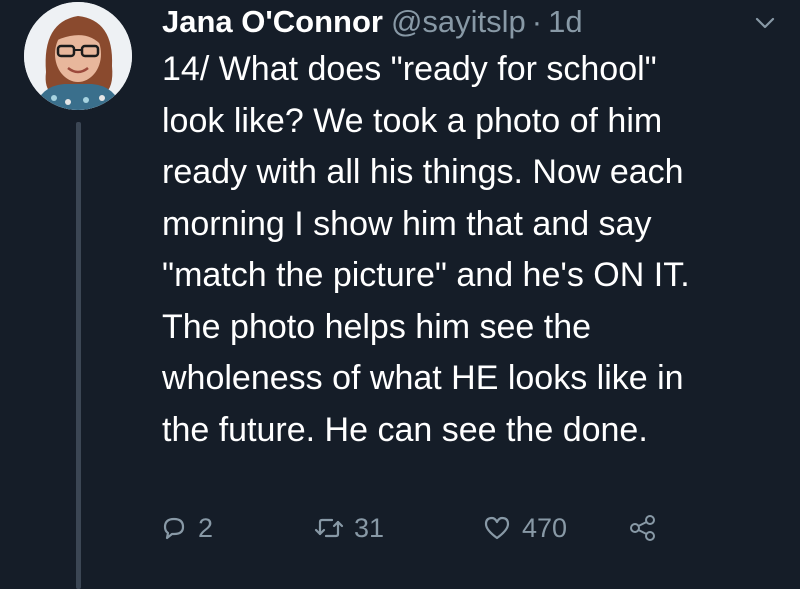 The height and width of the screenshot is (589, 800). Describe the element at coordinates (423, 378) in the screenshot. I see `tweet-text-line: wholeness of what HE looks like in` at that location.